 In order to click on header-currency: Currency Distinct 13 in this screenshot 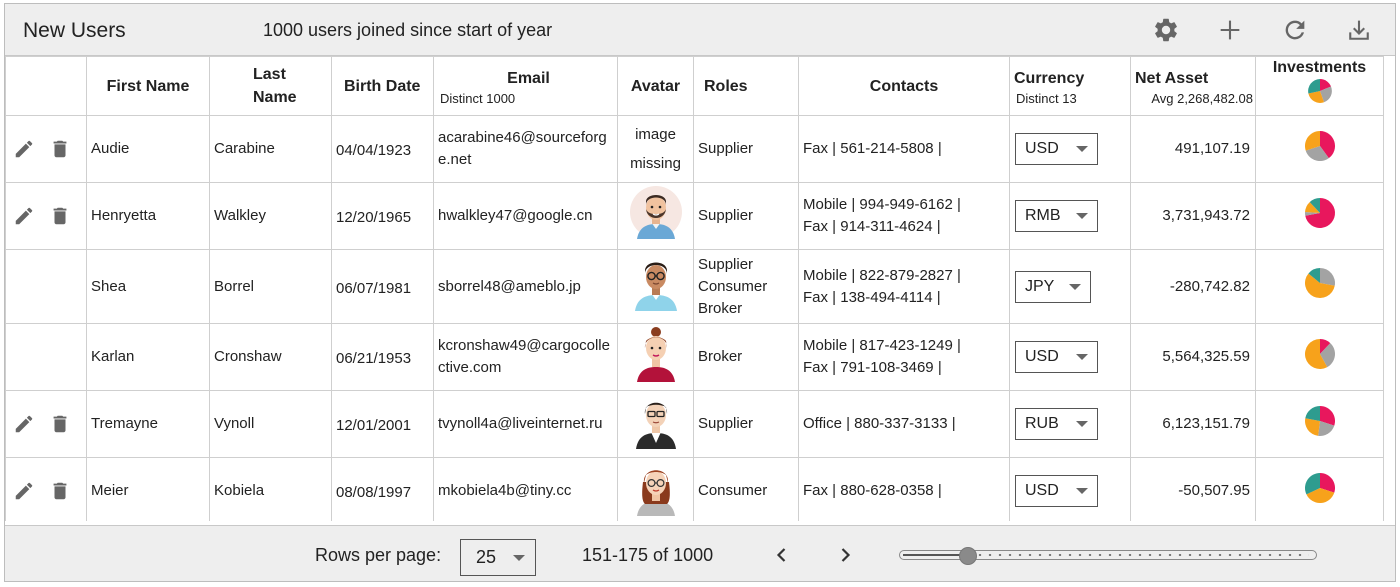, I will do `click(1070, 86)`.